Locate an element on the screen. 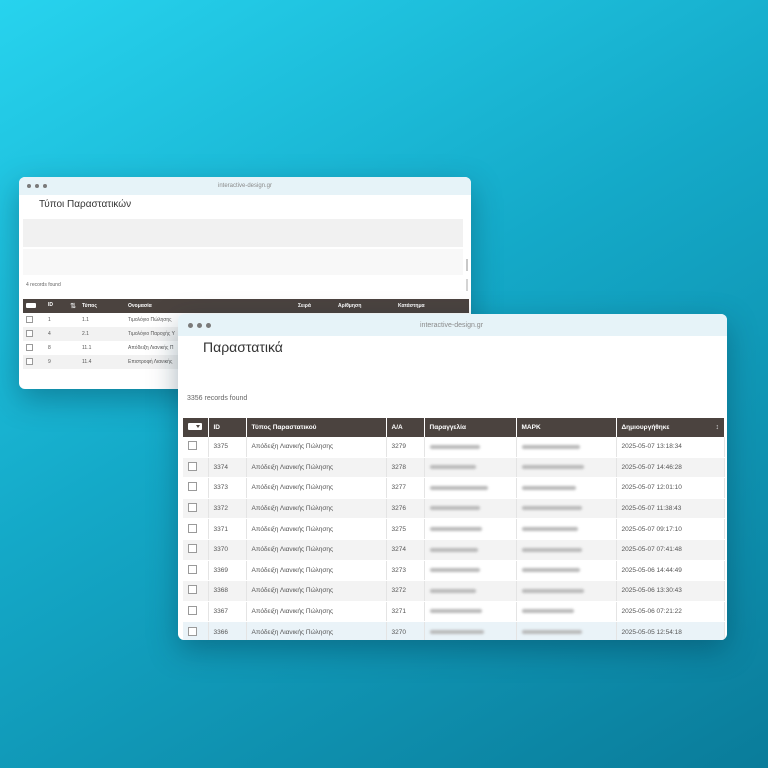 Image resolution: width=768 pixels, height=768 pixels. cell-id: 3370 is located at coordinates (227, 550).